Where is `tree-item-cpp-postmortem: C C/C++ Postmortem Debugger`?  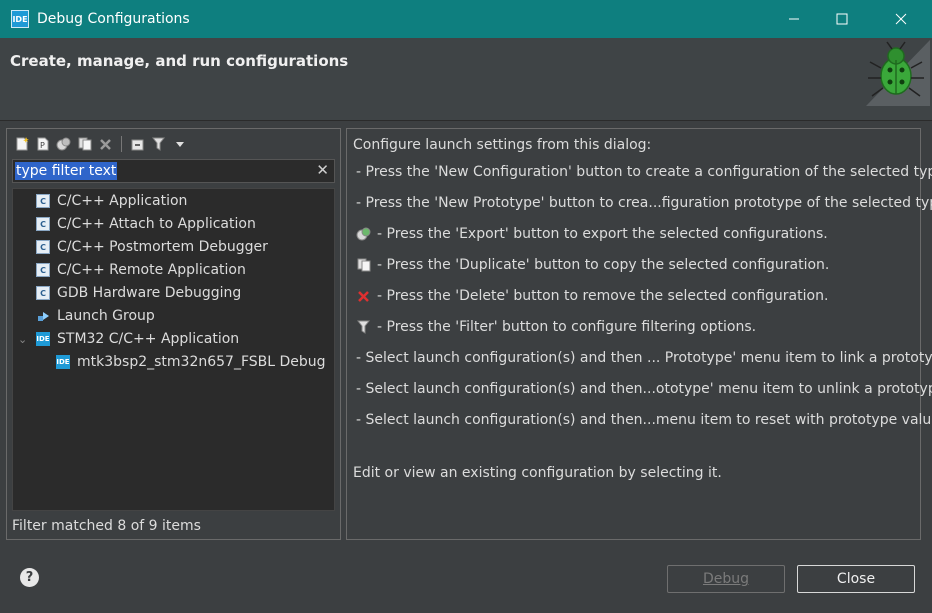
tree-item-cpp-postmortem: C C/C++ Postmortem Debugger is located at coordinates (152, 247).